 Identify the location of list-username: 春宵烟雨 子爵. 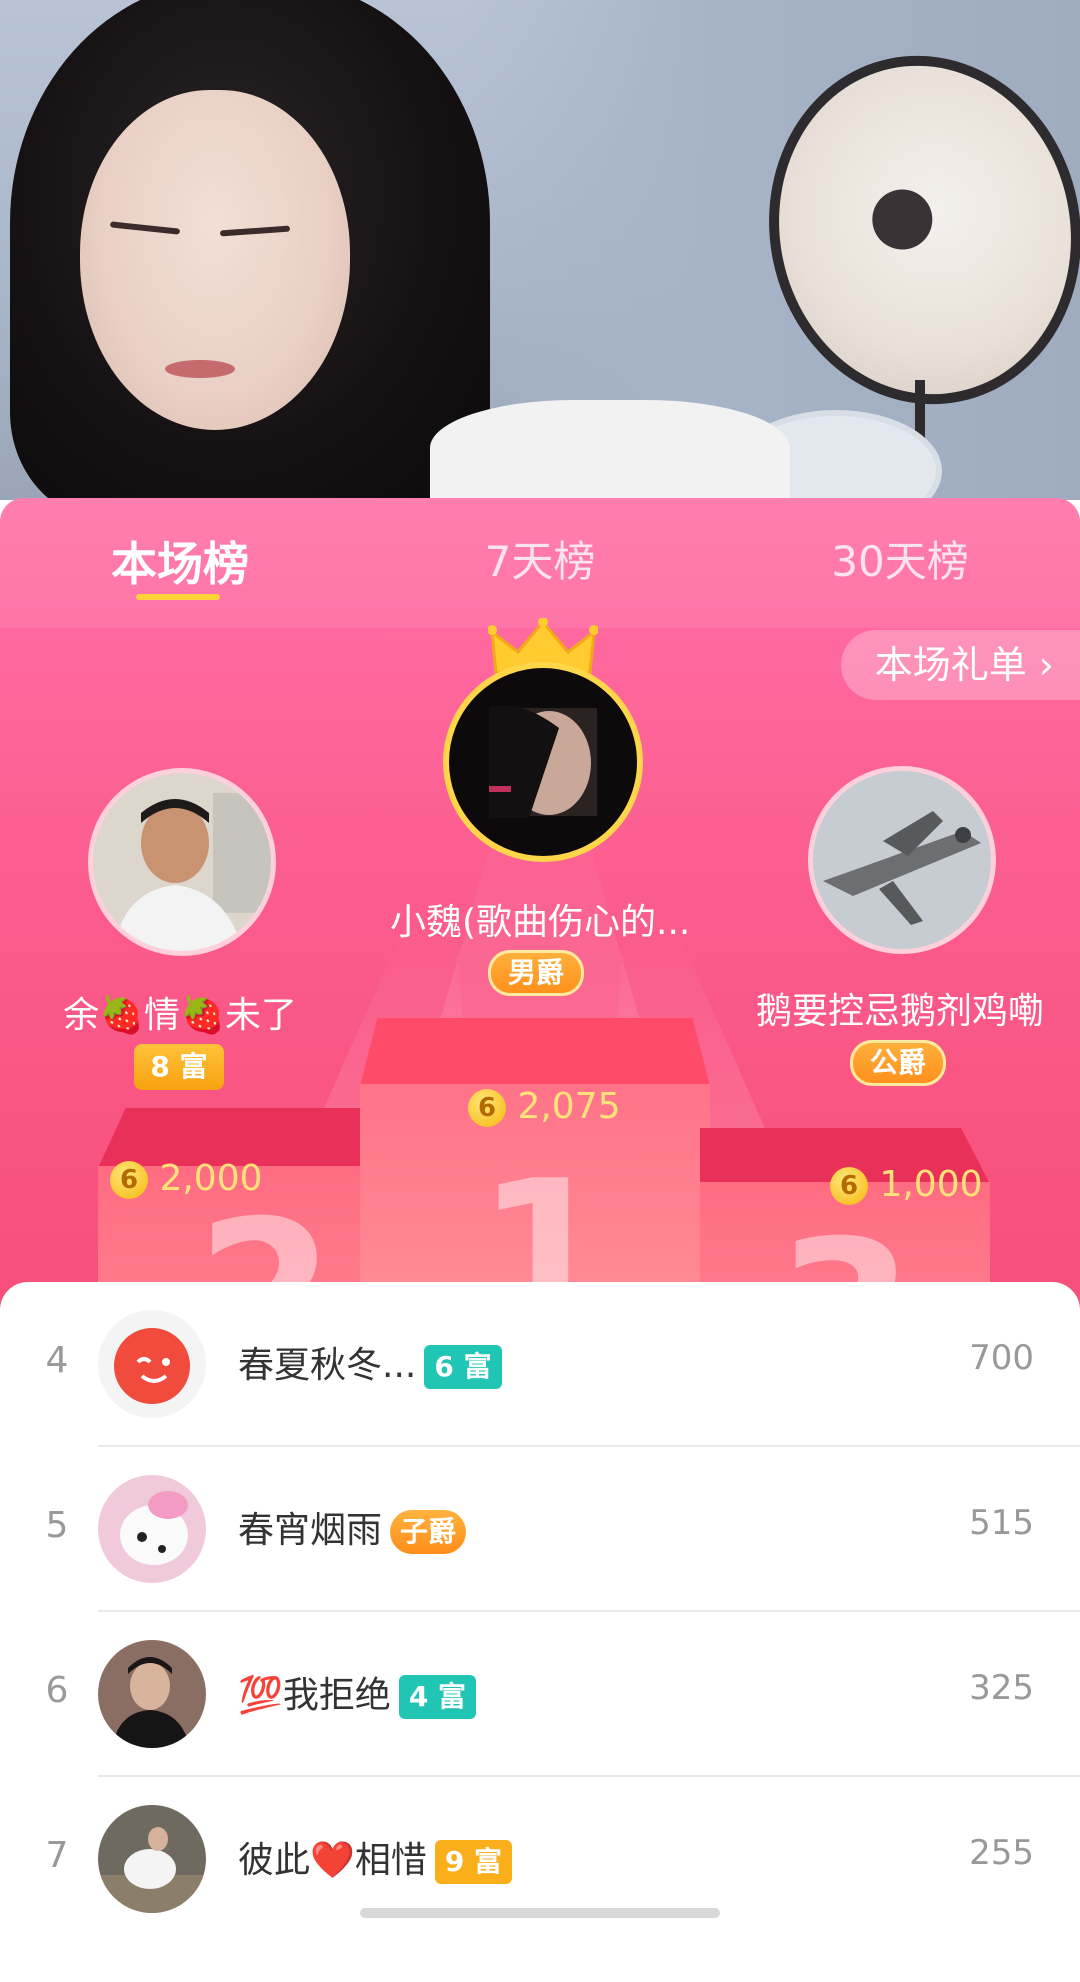
(352, 1527).